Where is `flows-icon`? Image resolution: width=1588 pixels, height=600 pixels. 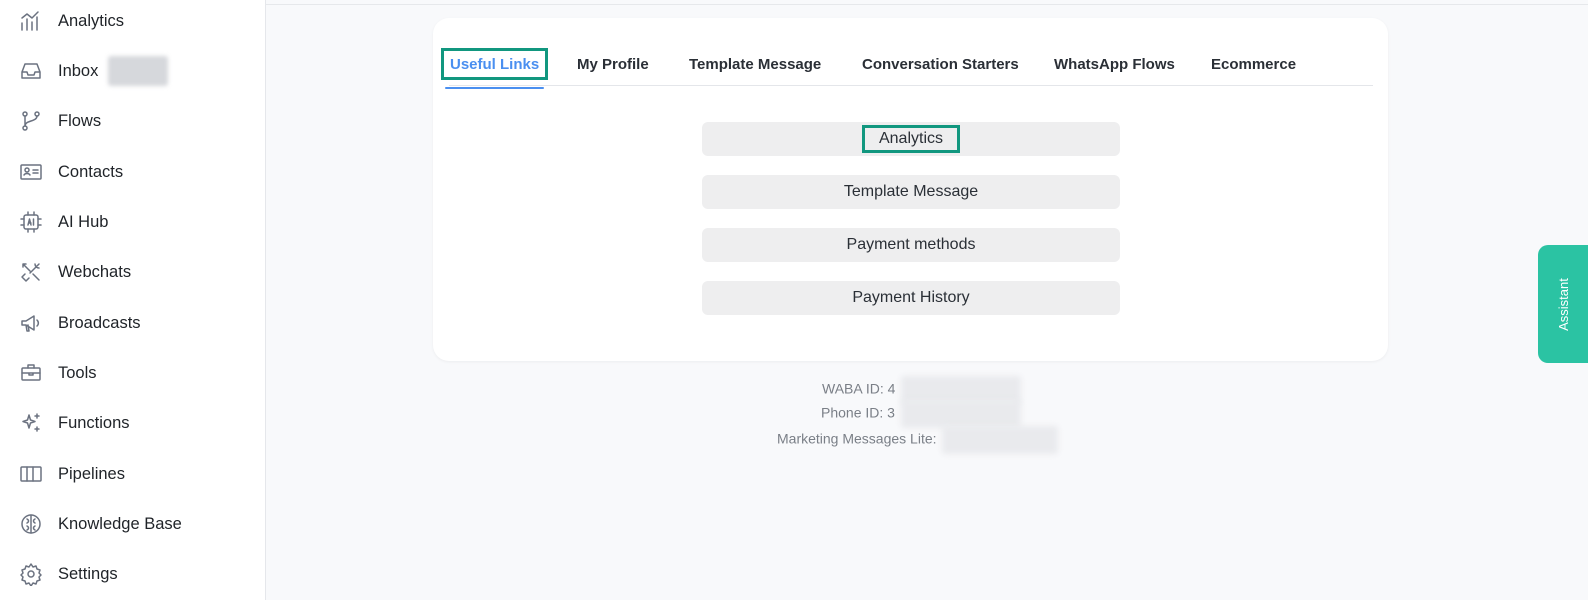
flows-icon is located at coordinates (31, 121).